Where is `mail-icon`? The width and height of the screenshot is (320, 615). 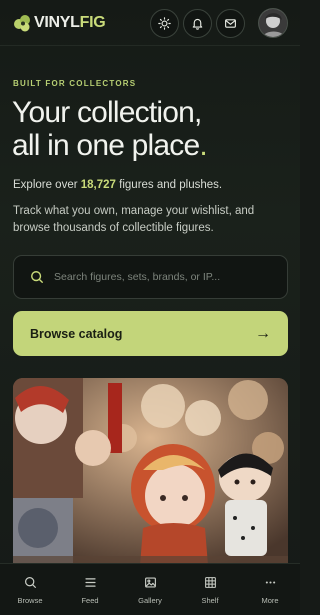
mail-icon is located at coordinates (230, 23).